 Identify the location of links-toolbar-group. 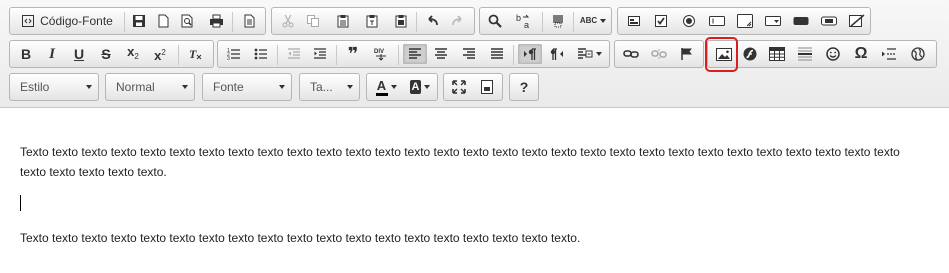
(659, 54).